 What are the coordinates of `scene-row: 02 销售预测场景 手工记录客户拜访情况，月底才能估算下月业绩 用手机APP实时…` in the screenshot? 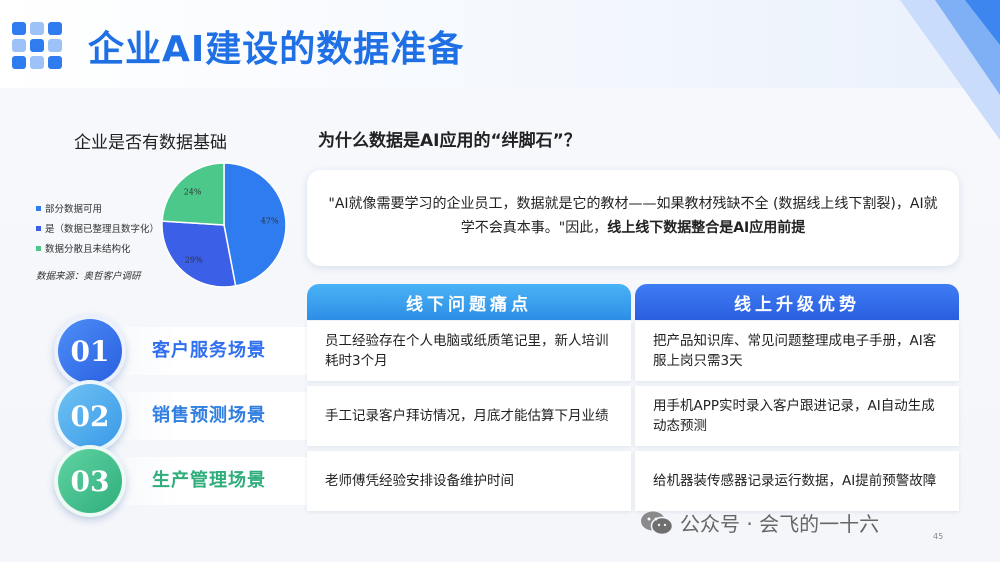 It's located at (507, 416).